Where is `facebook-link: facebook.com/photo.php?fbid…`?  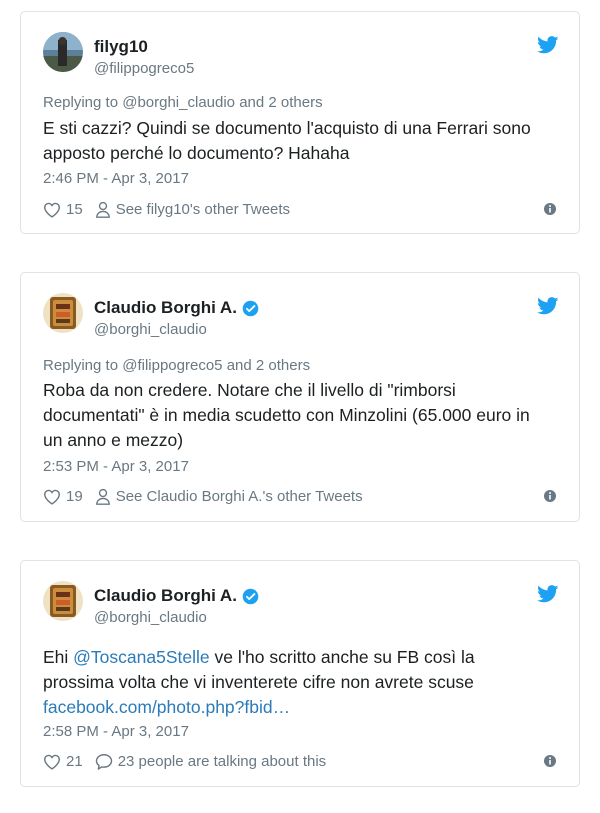
facebook-link: facebook.com/photo.php?fbid… is located at coordinates (298, 707).